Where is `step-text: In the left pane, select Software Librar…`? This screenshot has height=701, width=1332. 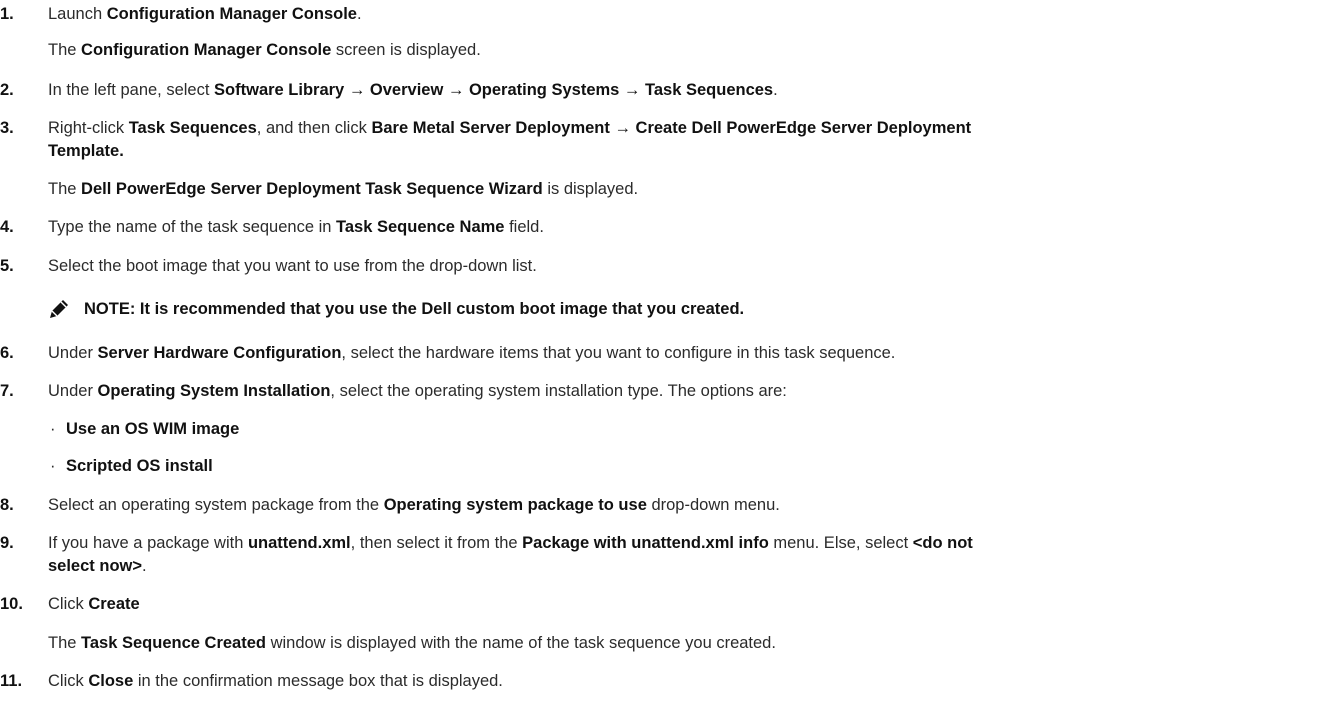 step-text: In the left pane, select Software Librar… is located at coordinates (413, 90).